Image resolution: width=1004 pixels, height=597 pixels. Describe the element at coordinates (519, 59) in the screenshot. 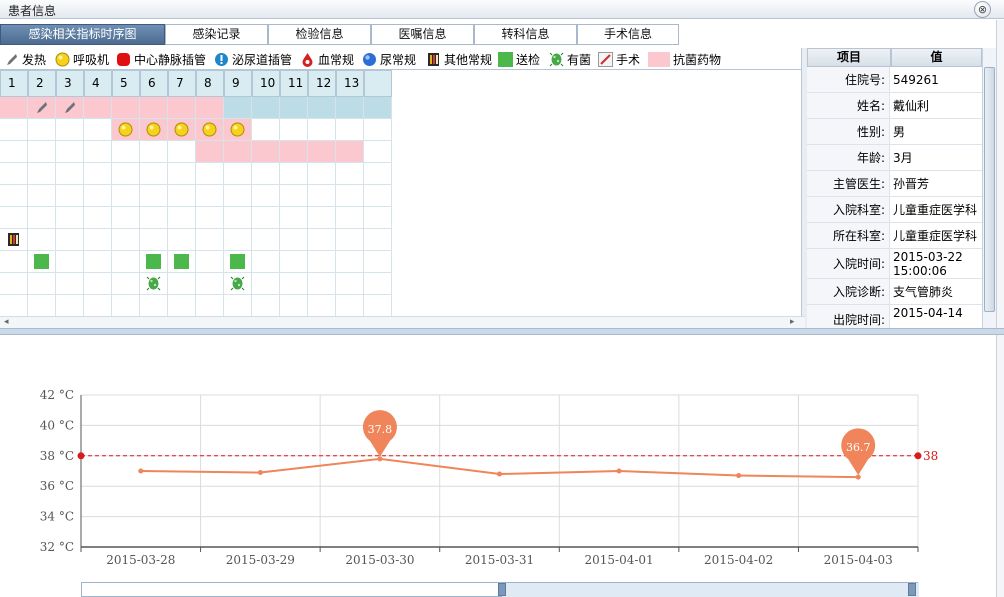

I see `legend-item-8: 送检` at that location.